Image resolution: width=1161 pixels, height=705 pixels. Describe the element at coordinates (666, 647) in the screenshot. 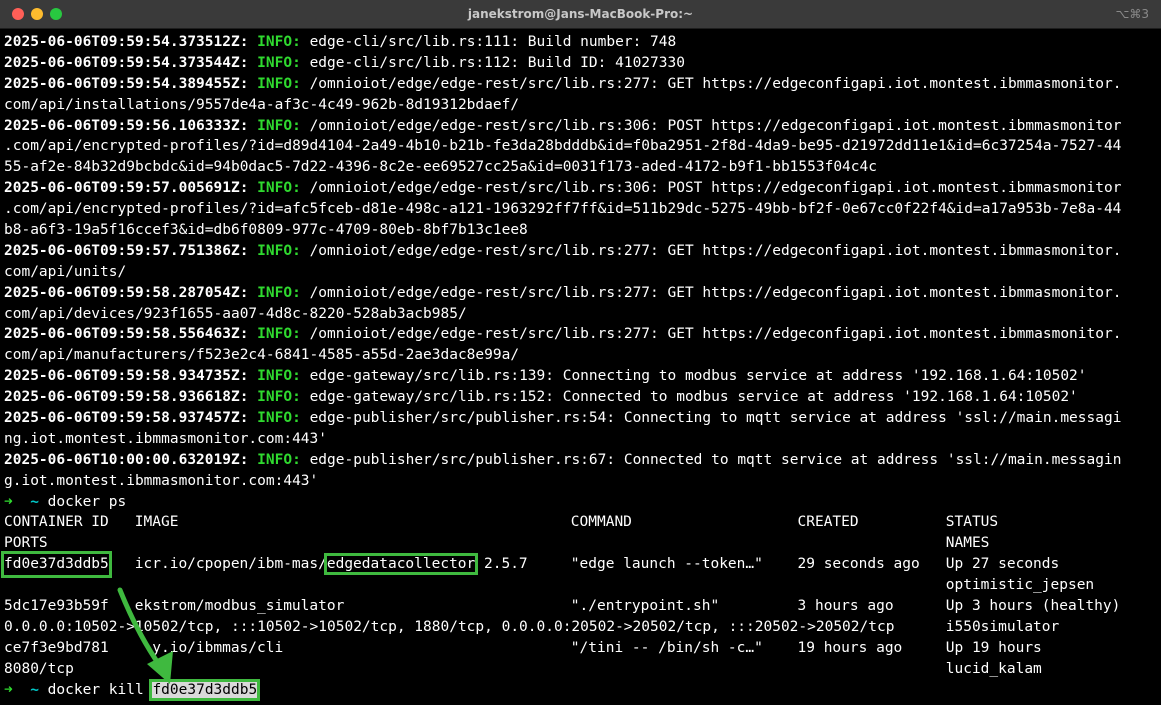

I see `container-command: "/tini -- /bin/sh -c…"` at that location.